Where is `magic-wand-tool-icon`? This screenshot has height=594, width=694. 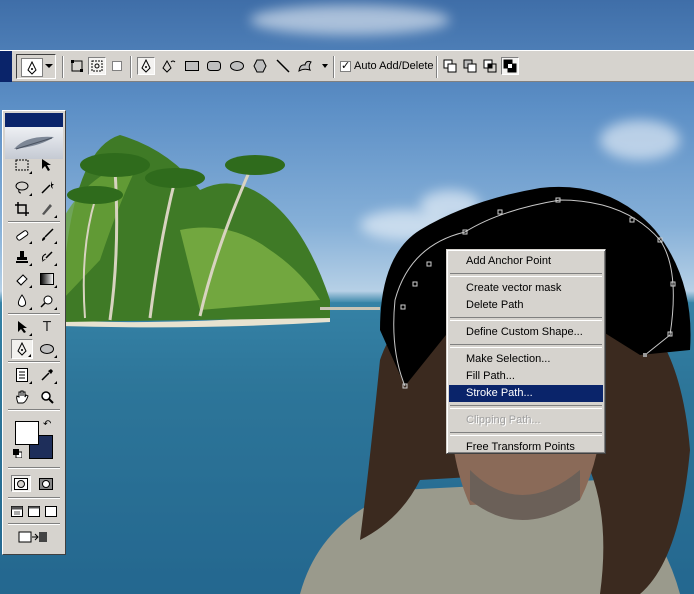
magic-wand-tool-icon is located at coordinates (47, 187).